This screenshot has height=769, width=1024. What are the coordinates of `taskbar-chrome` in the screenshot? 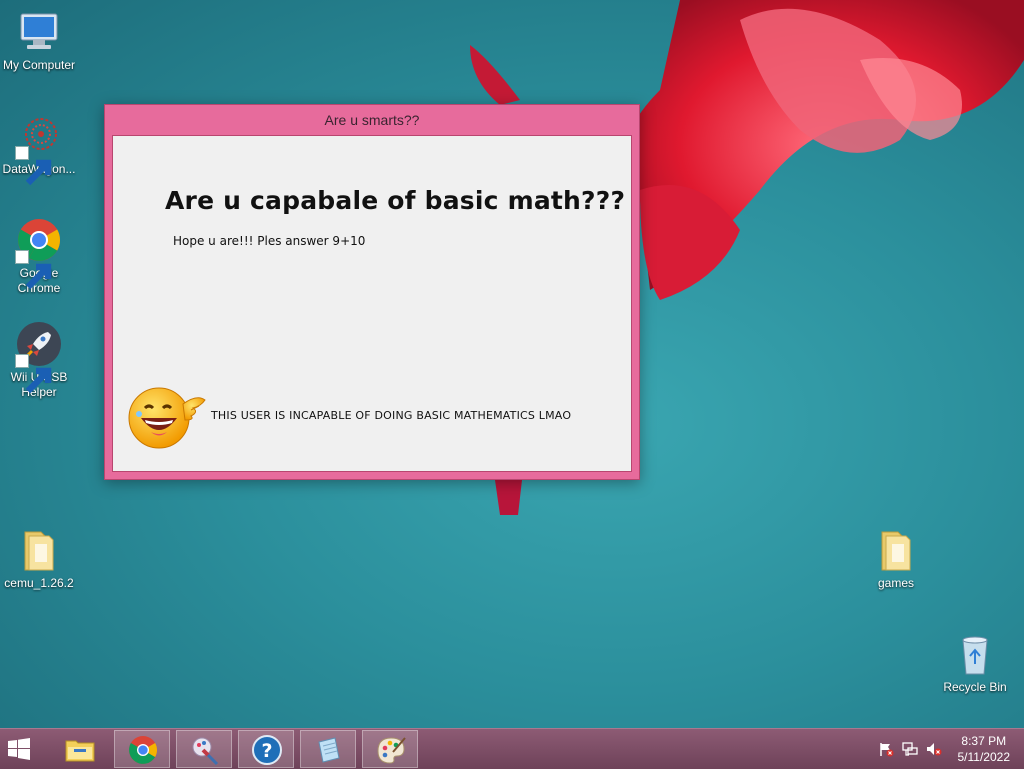 It's located at (142, 749).